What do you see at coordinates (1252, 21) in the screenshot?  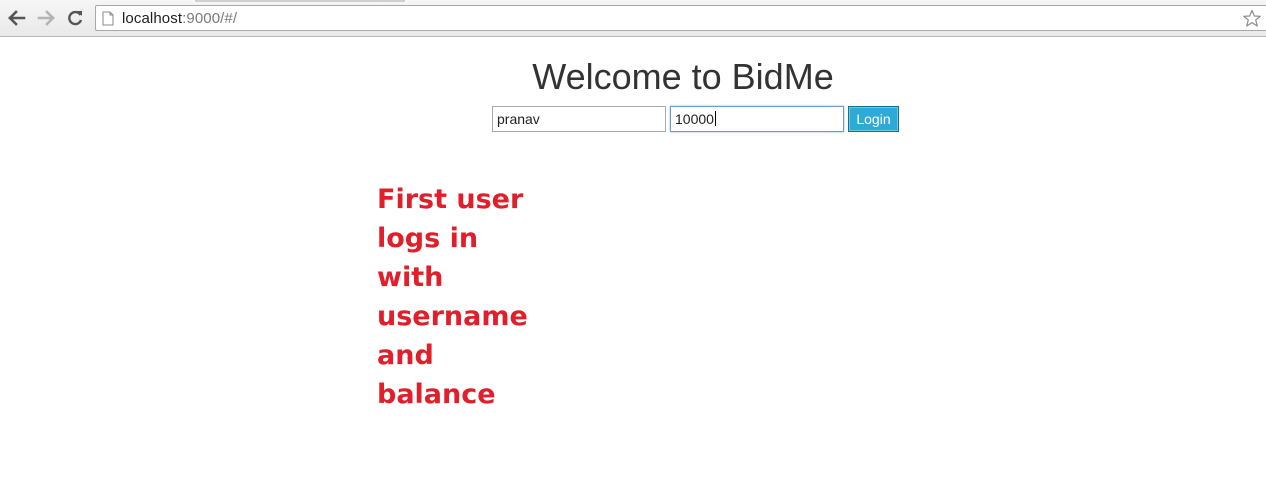 I see `bookmark-star-icon` at bounding box center [1252, 21].